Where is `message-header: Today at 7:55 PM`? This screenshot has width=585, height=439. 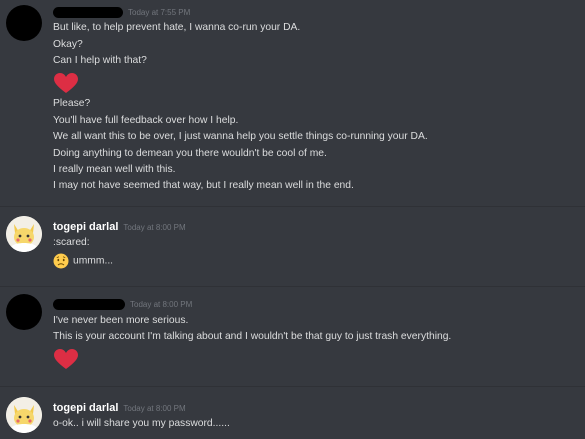 message-header: Today at 7:55 PM is located at coordinates (121, 12).